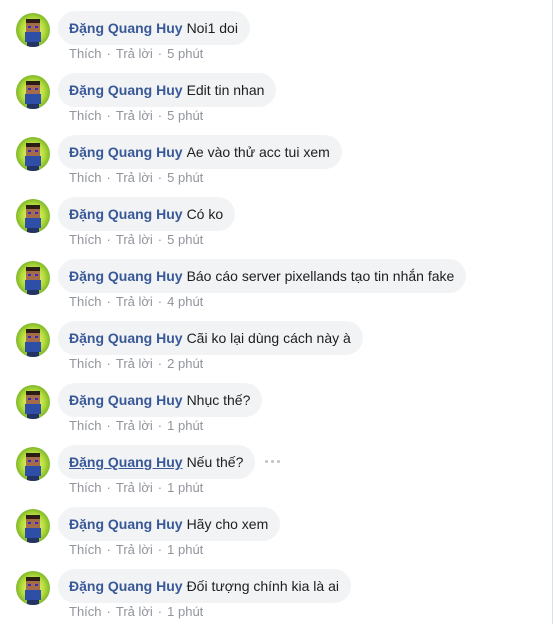  I want to click on comment-bubble: Đặng Quang Huy Cãi ko lại dùng cách này à, so click(210, 338).